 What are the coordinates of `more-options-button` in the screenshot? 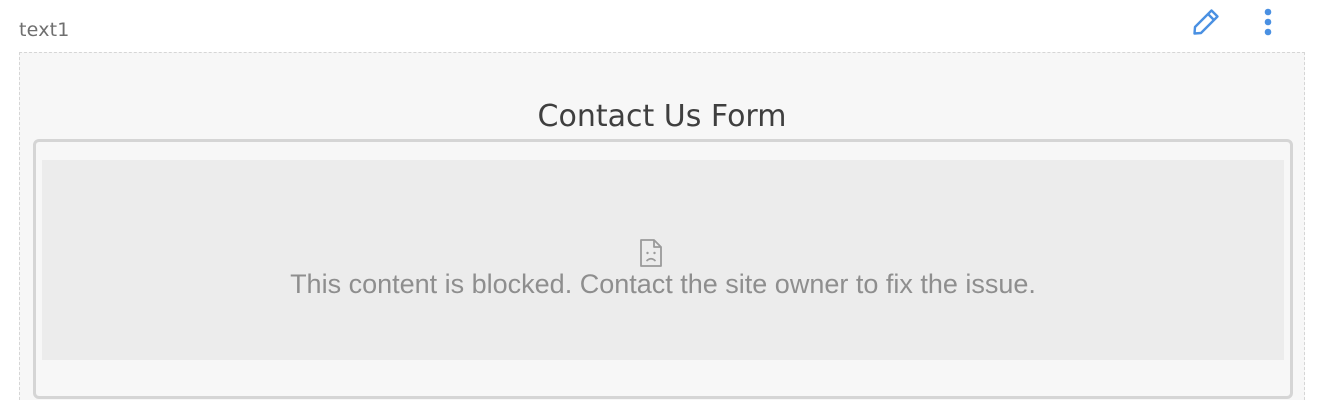 It's located at (1268, 24).